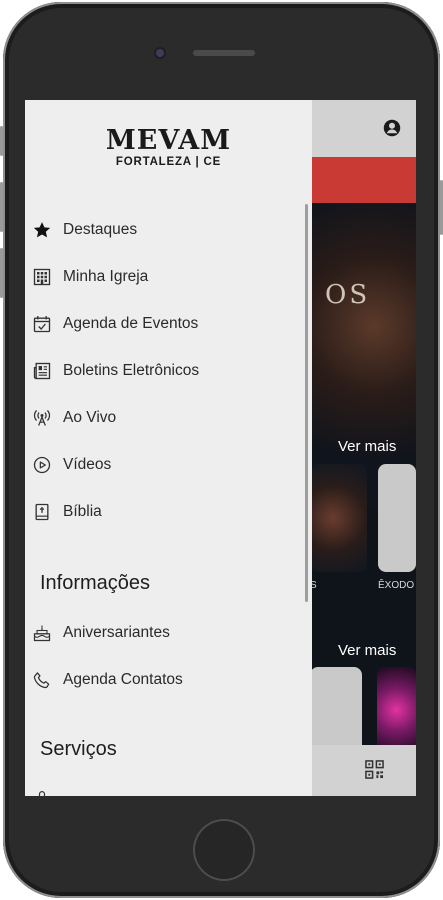  I want to click on menu-item-aniversariantes: Aniversariantes, so click(168, 633).